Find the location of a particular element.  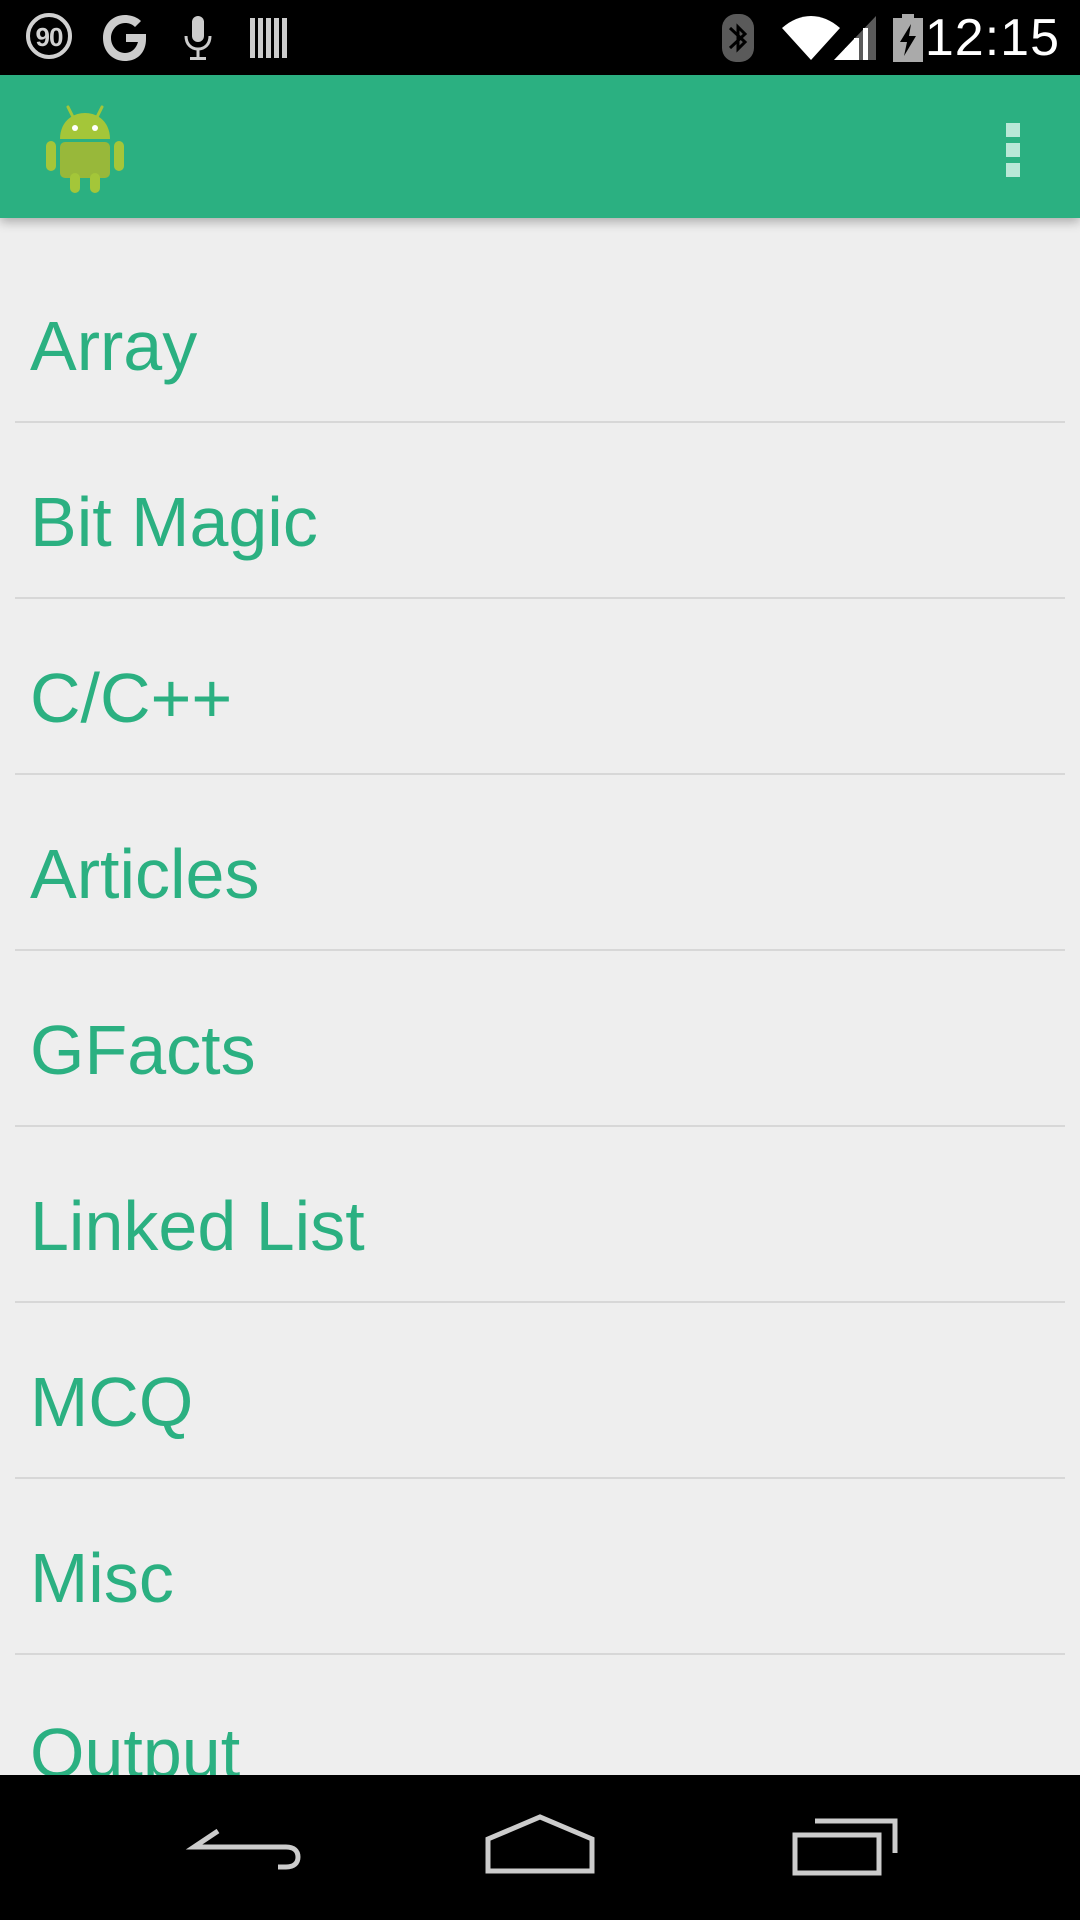

list-item-misc: Misc is located at coordinates (540, 1567).